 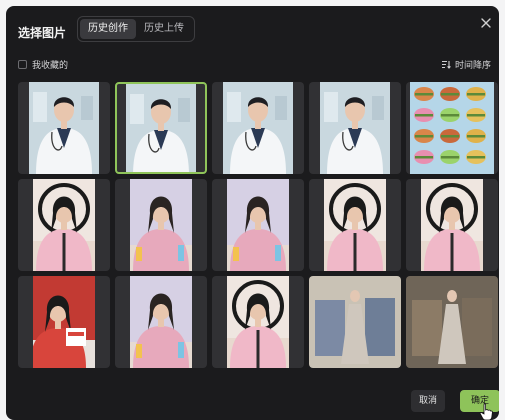 What do you see at coordinates (486, 23) in the screenshot?
I see `close-icon` at bounding box center [486, 23].